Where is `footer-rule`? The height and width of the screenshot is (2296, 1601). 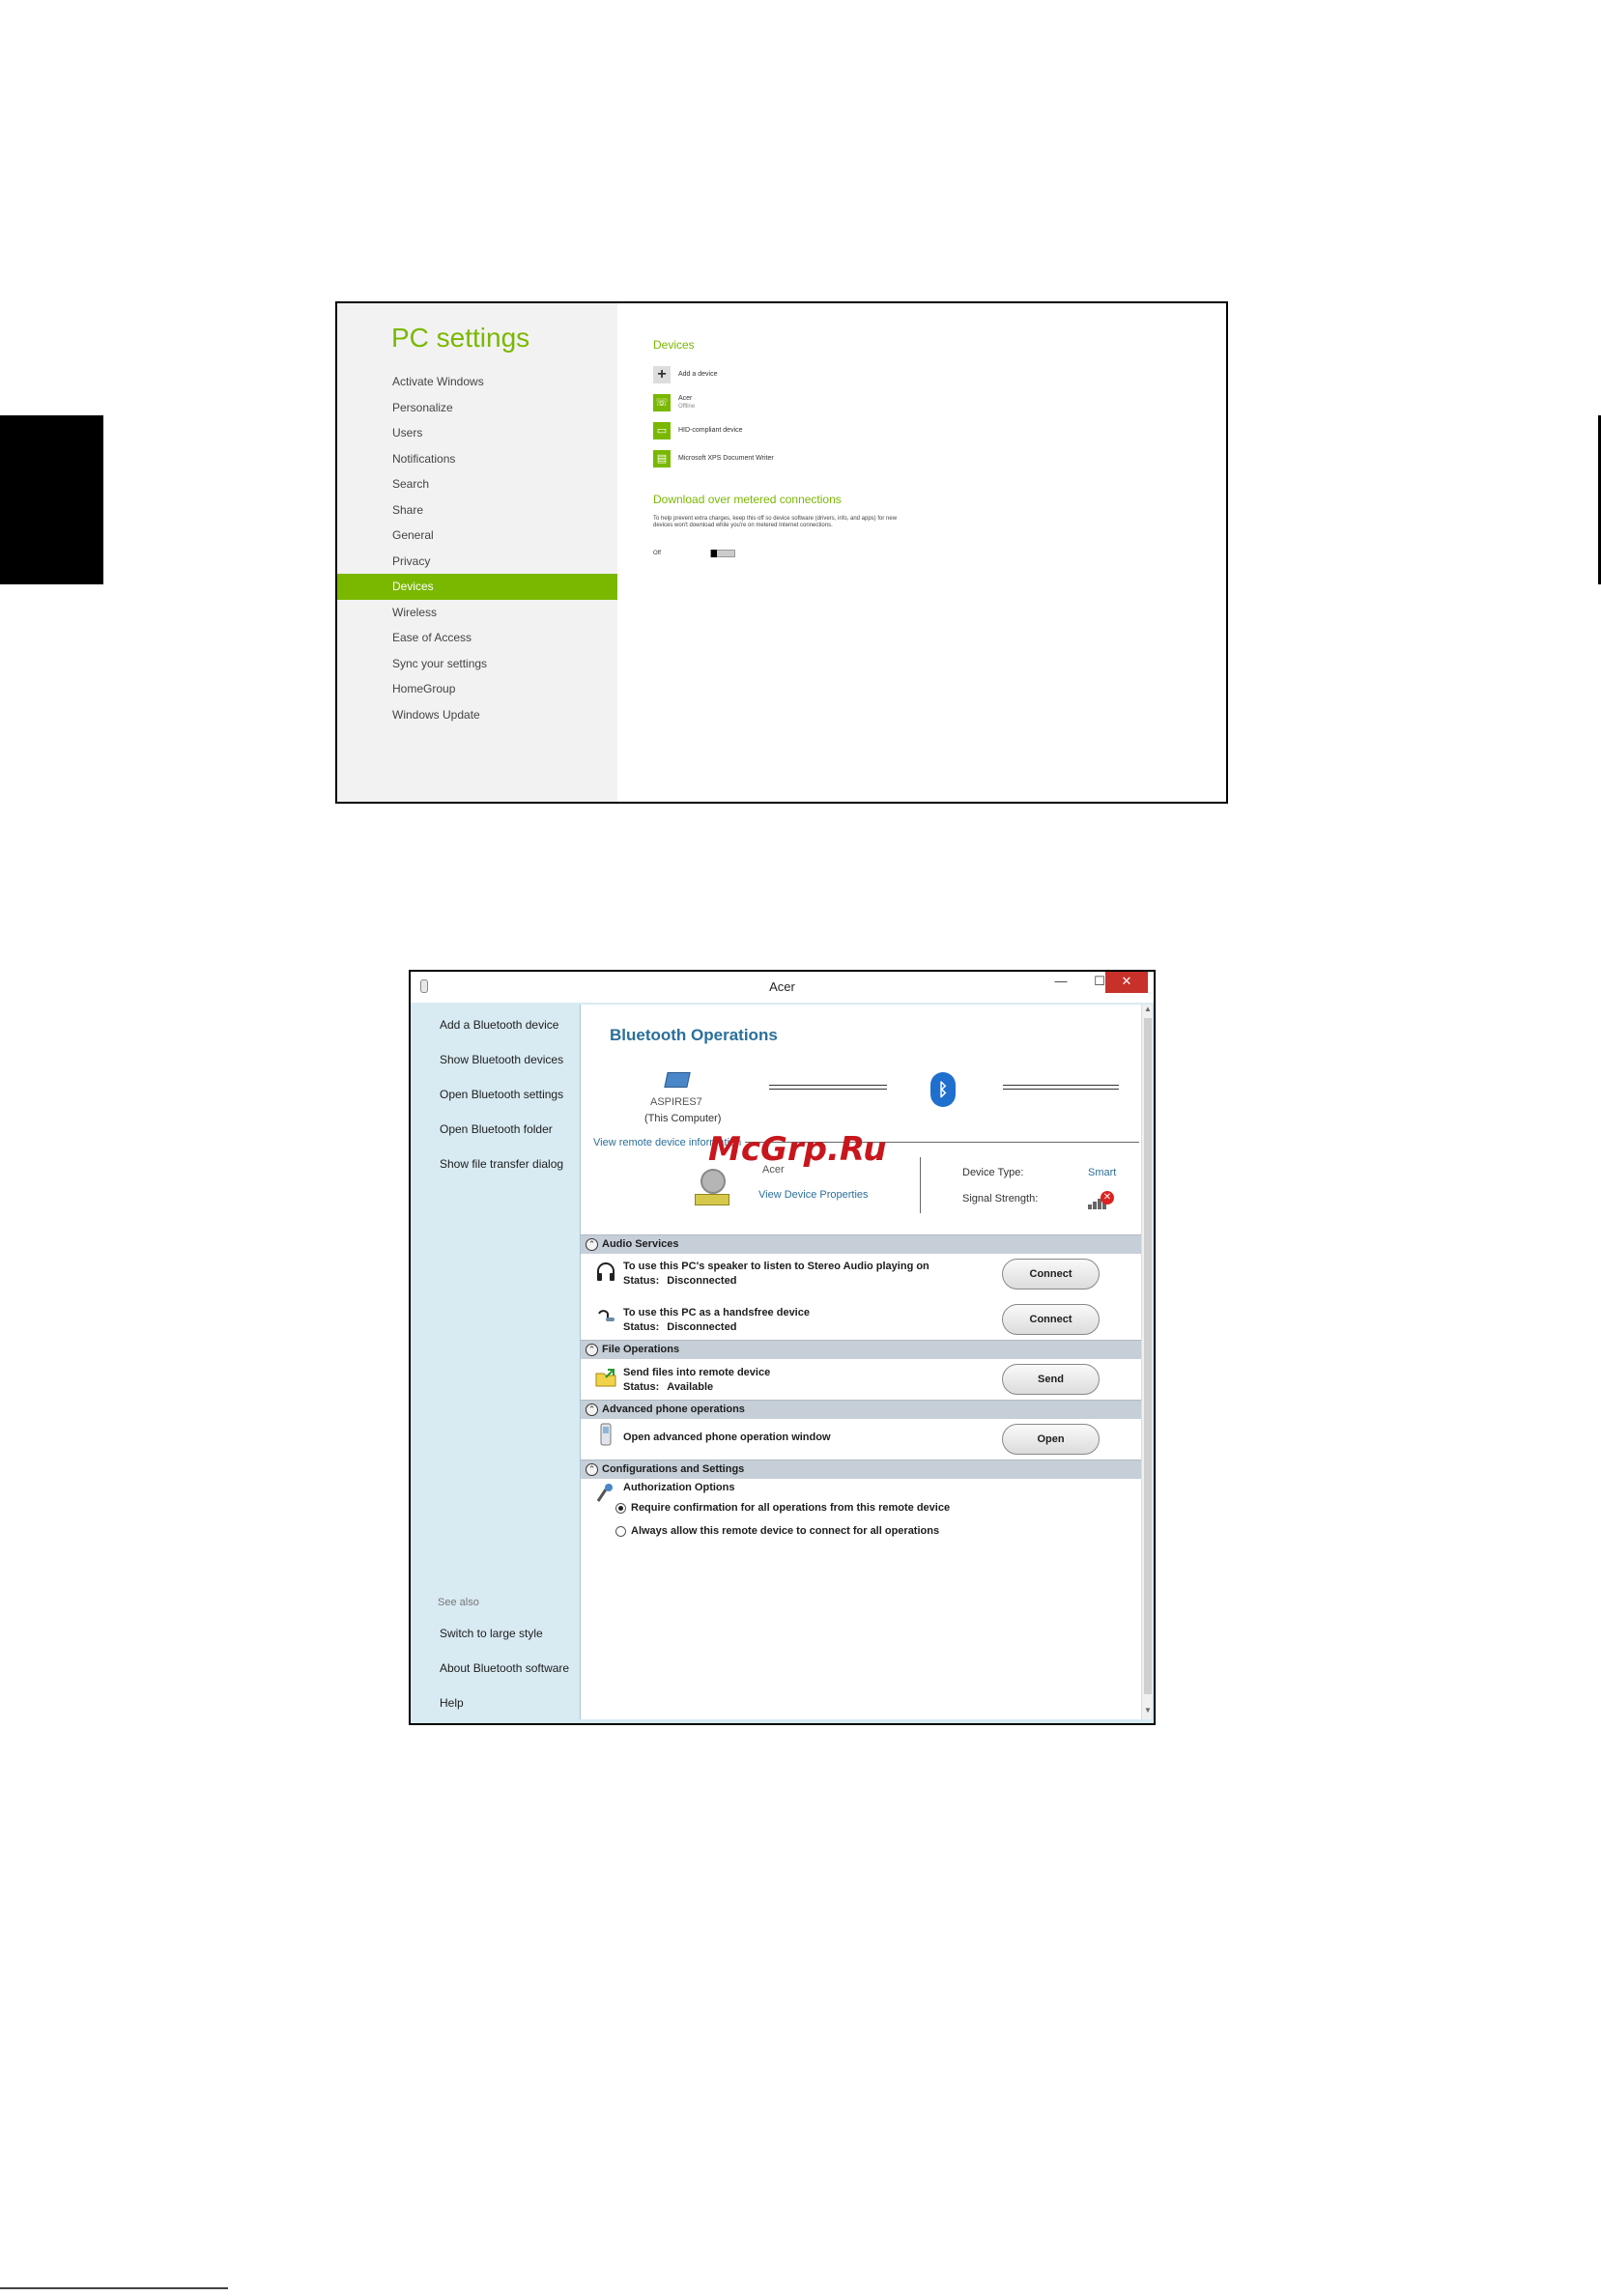
footer-rule is located at coordinates (114, 2288).